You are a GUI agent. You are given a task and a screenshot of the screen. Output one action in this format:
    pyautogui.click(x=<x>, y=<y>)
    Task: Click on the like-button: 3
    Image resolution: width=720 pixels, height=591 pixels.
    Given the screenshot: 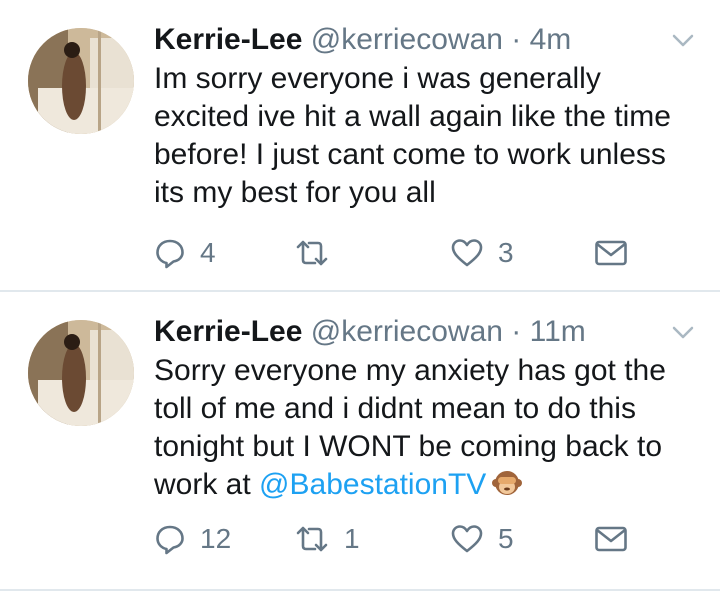 What is the action you would take?
    pyautogui.click(x=482, y=253)
    